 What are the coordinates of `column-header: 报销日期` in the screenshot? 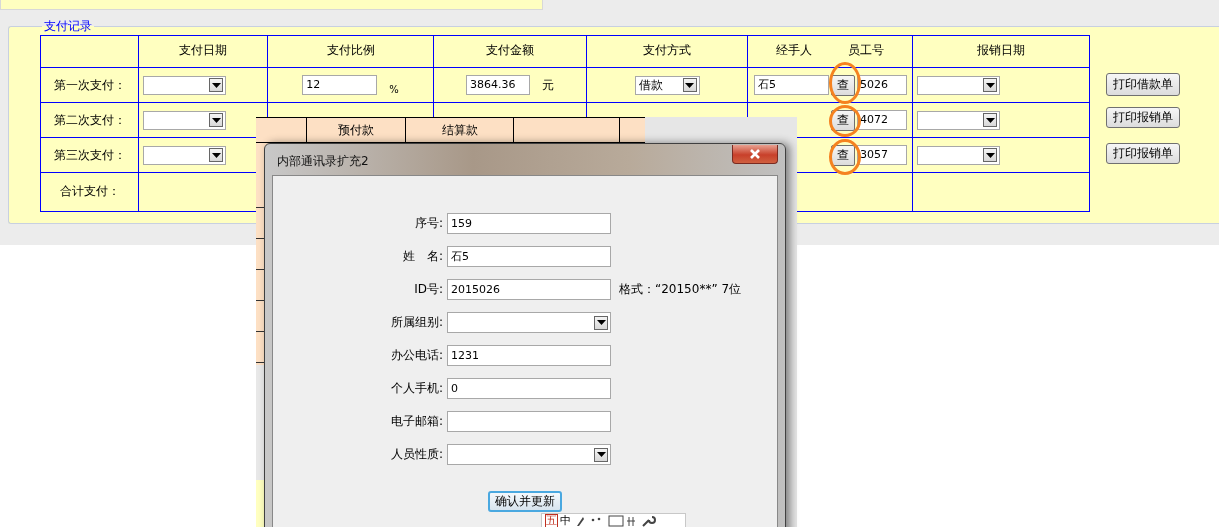 It's located at (1001, 51).